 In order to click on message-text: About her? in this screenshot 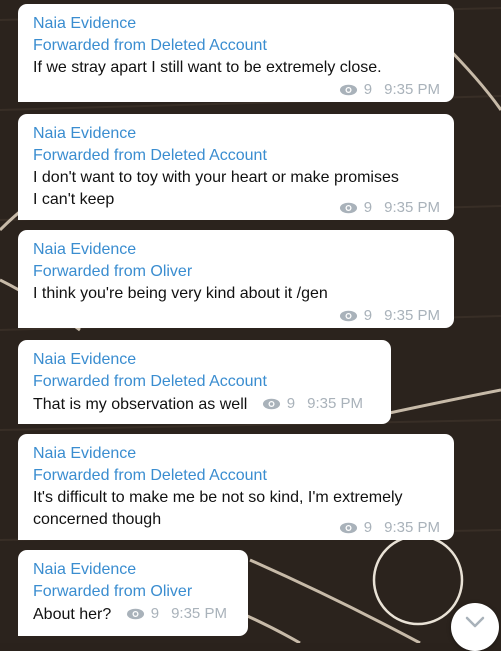, I will do `click(72, 614)`.